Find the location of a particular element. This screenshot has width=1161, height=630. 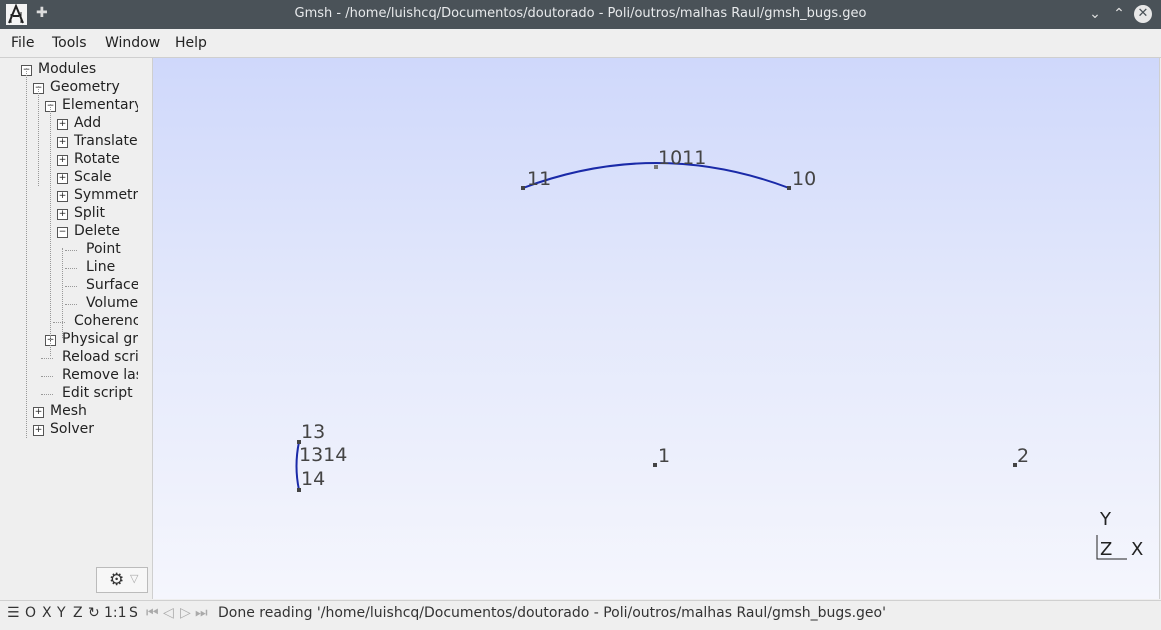

label-curve-1011: 1011 is located at coordinates (682, 158).